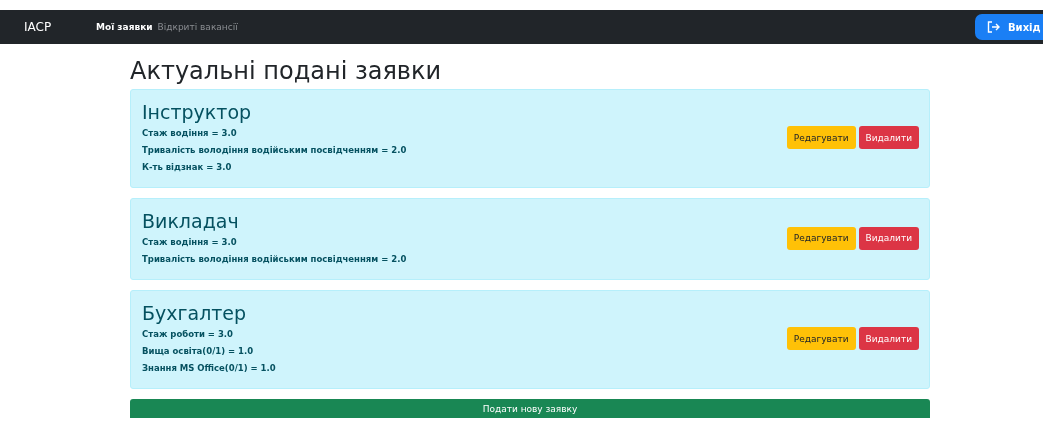 This screenshot has height=421, width=1043. Describe the element at coordinates (188, 334) in the screenshot. I see `criterion-text: Стаж роботи = 3.0` at that location.